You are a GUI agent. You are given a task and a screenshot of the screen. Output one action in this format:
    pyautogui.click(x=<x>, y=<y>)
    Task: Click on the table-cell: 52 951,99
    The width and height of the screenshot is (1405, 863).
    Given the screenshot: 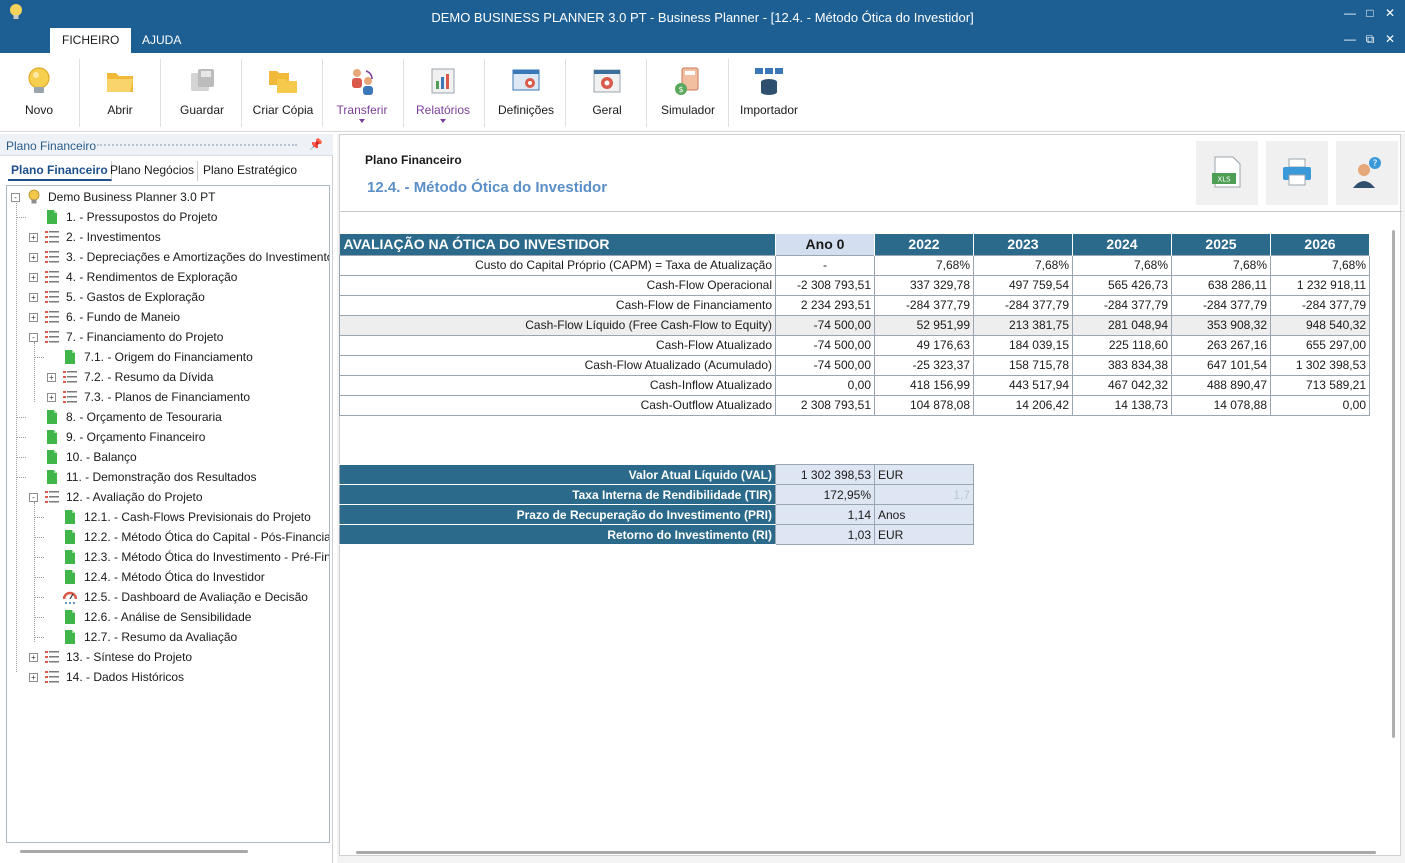 What is the action you would take?
    pyautogui.click(x=924, y=325)
    